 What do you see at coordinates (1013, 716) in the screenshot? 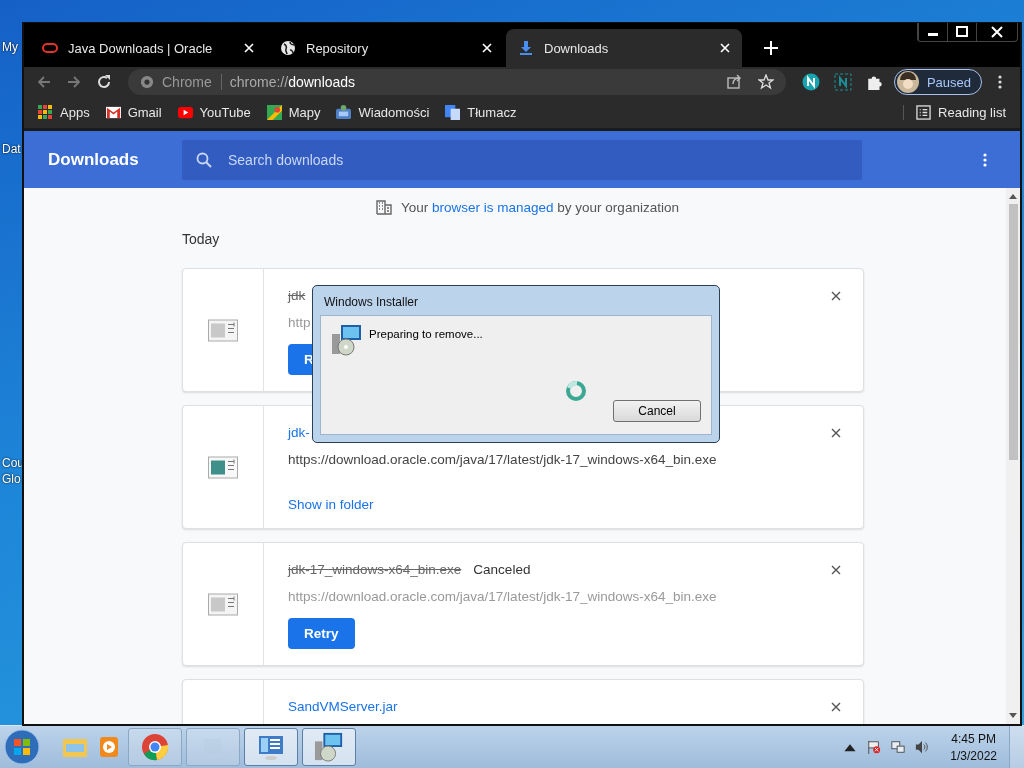
I see `scroll-down-icon` at bounding box center [1013, 716].